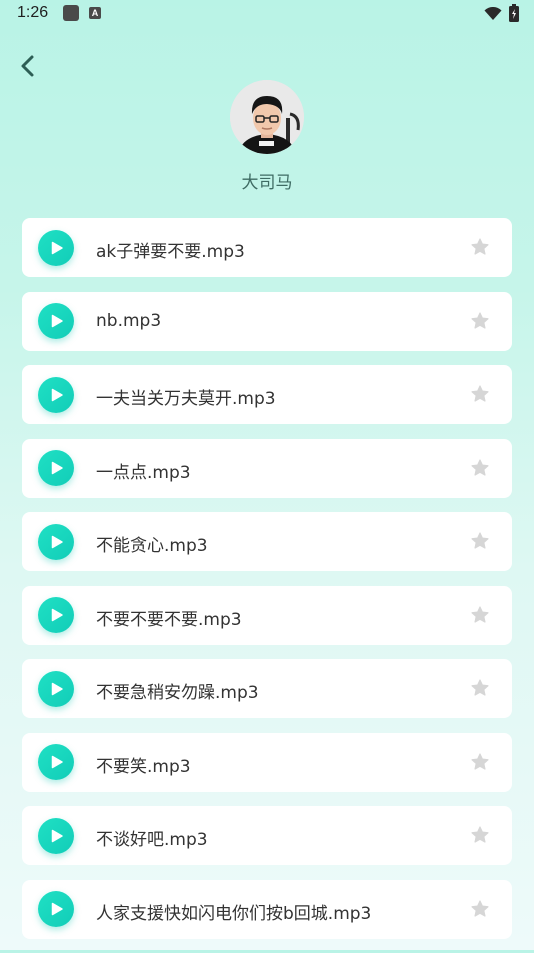  I want to click on track-title: 一夫当关万夫莫开.mp3, so click(186, 399).